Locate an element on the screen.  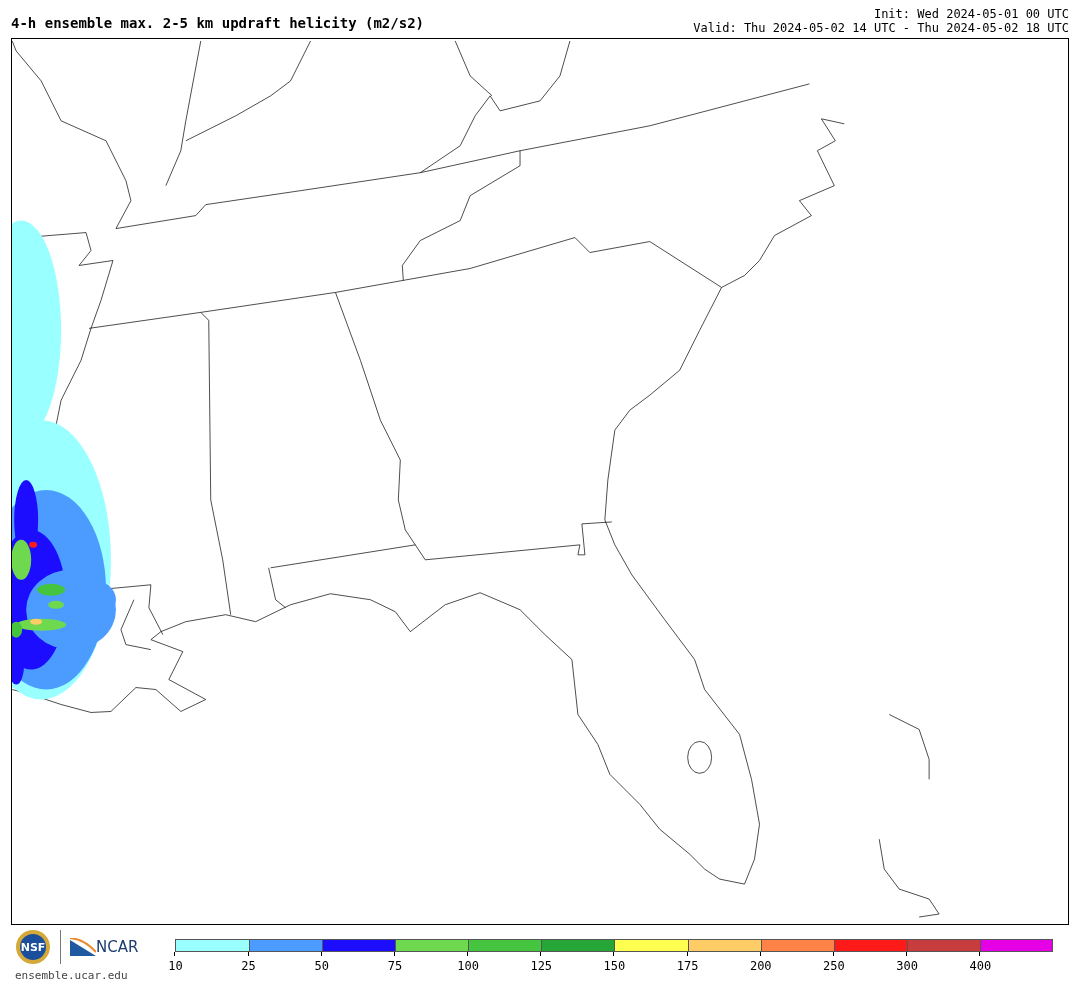
tick-label: 200 is located at coordinates (760, 966).